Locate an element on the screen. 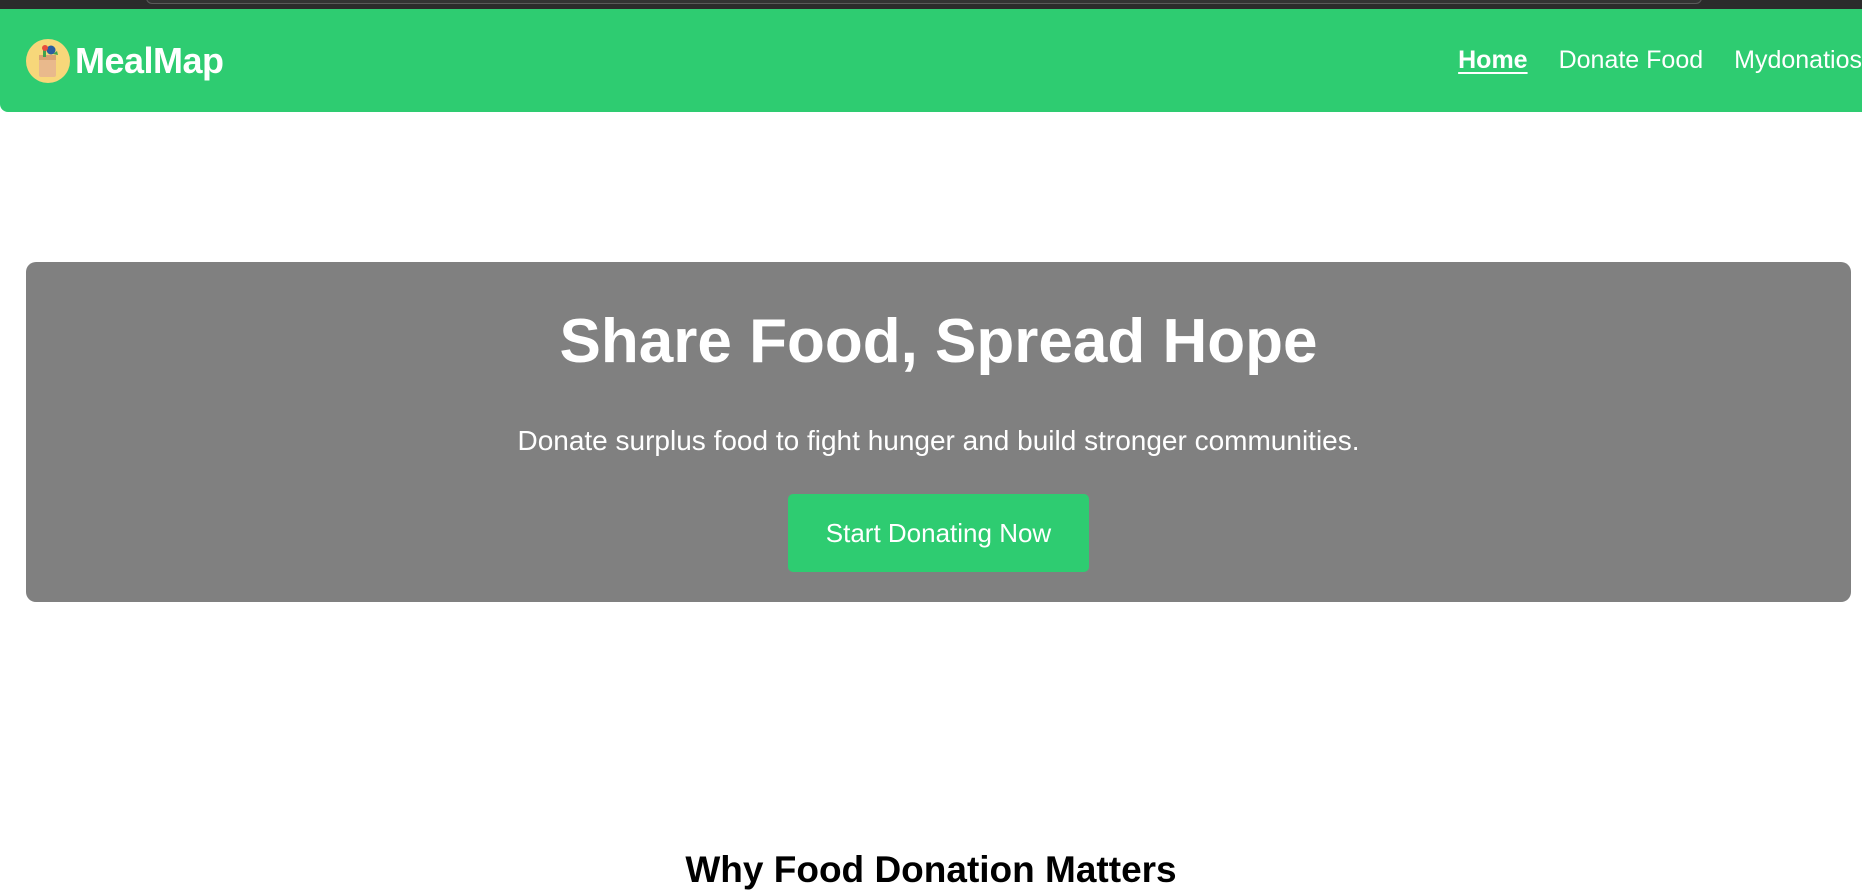  brand-logo-link: MealMap is located at coordinates (124, 61).